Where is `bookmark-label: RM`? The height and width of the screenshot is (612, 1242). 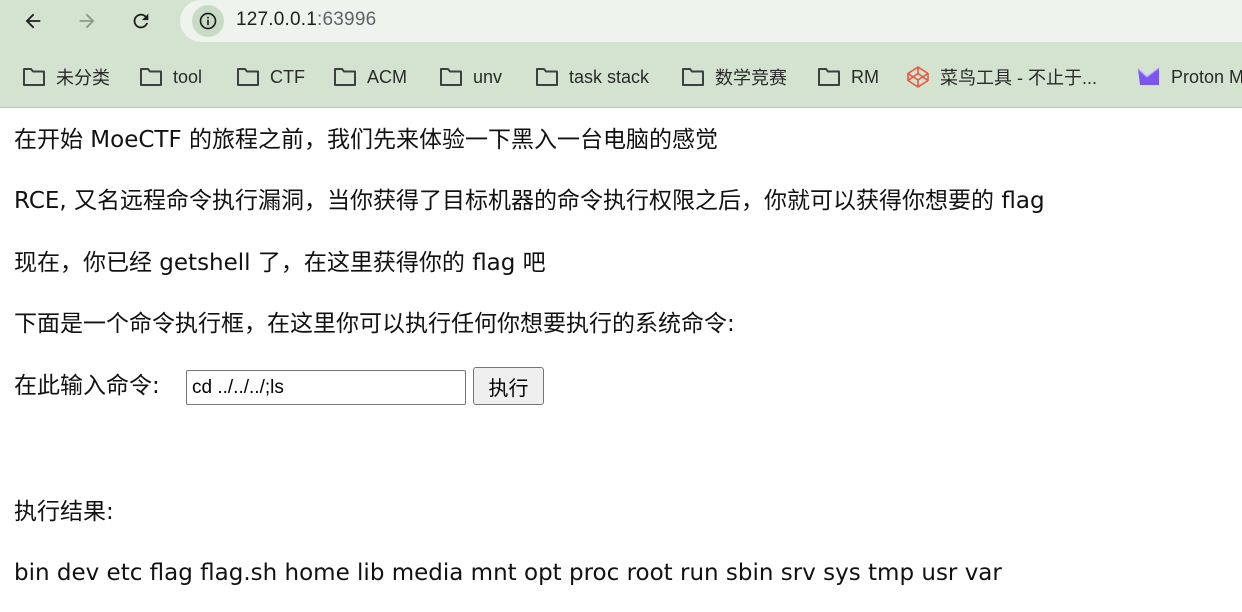 bookmark-label: RM is located at coordinates (865, 76).